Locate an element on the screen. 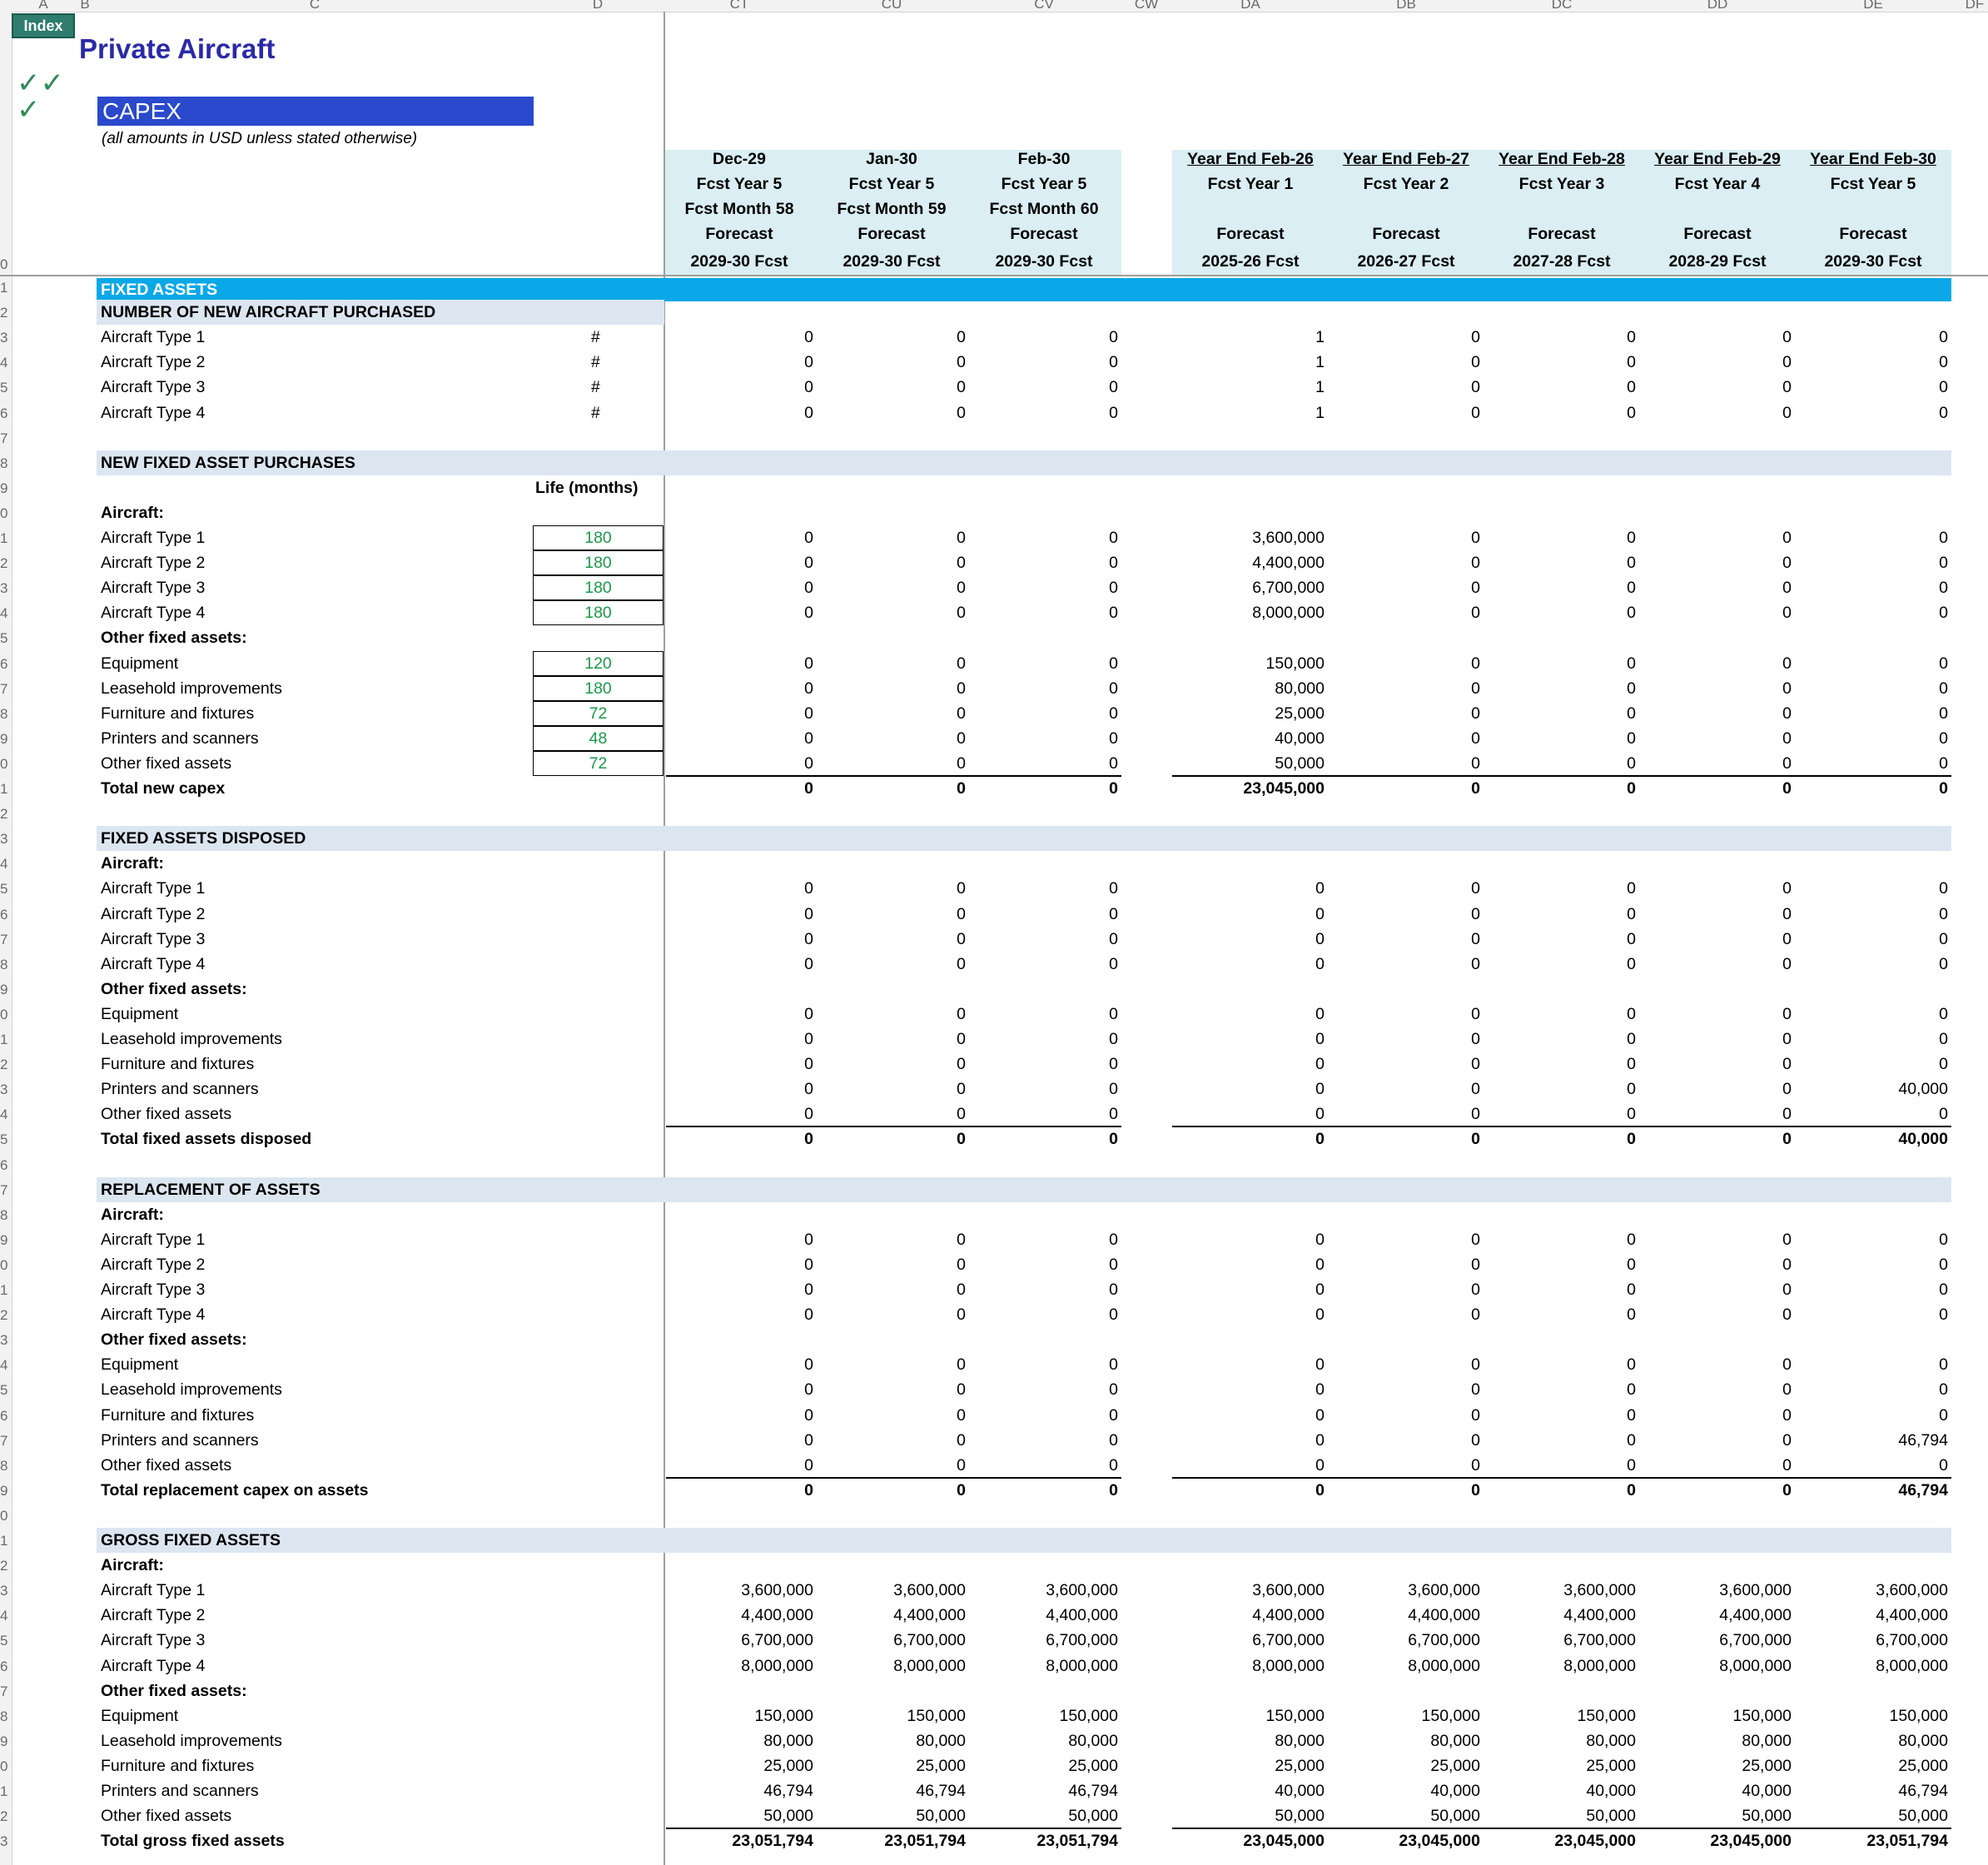  column-letter: CW is located at coordinates (1146, 6).